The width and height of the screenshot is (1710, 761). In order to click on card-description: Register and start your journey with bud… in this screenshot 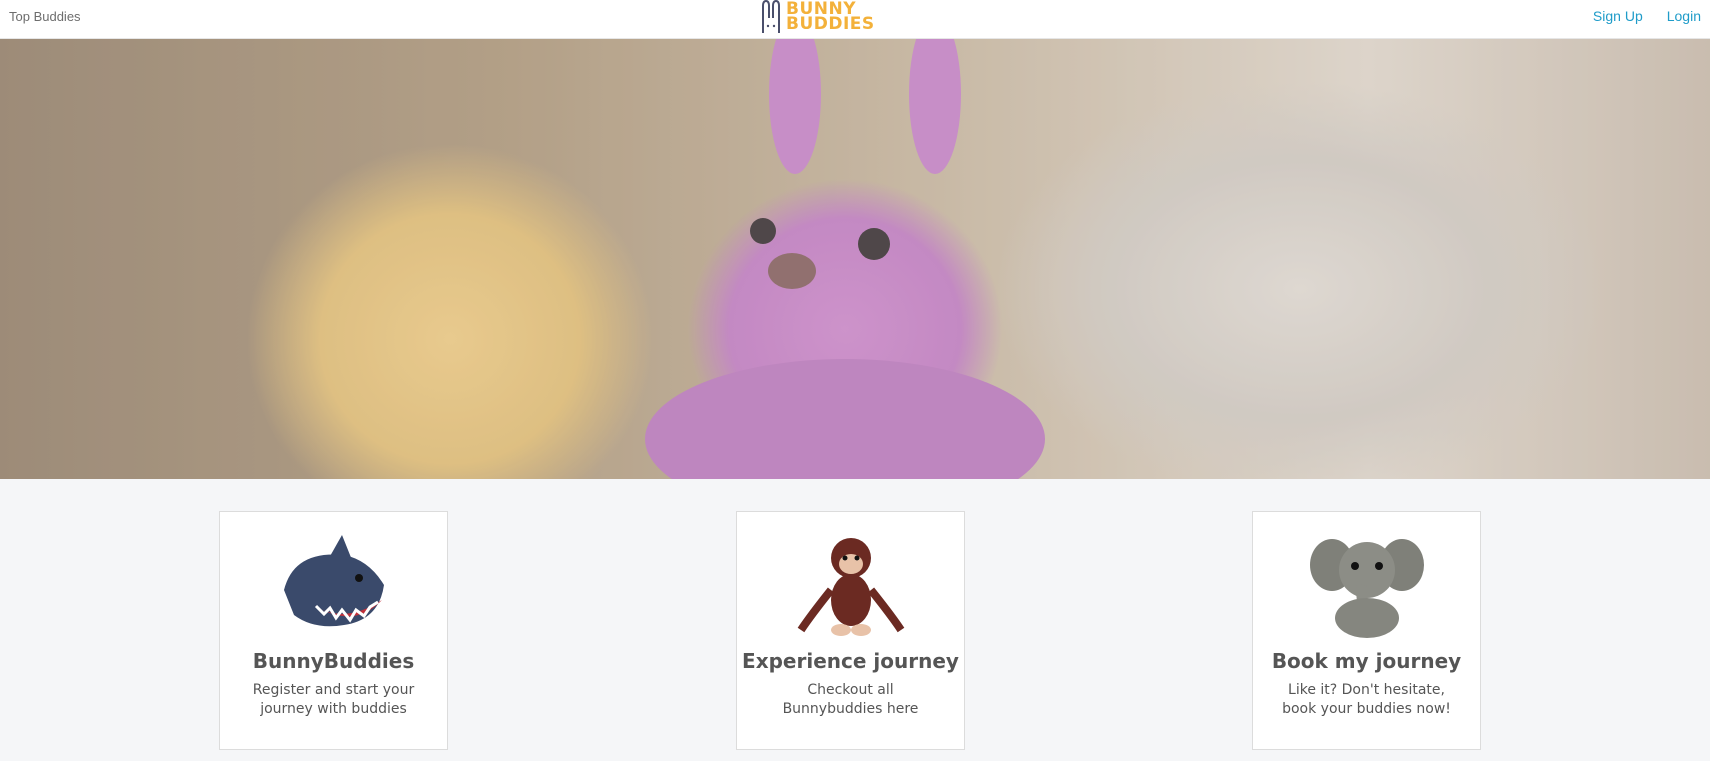, I will do `click(333, 699)`.